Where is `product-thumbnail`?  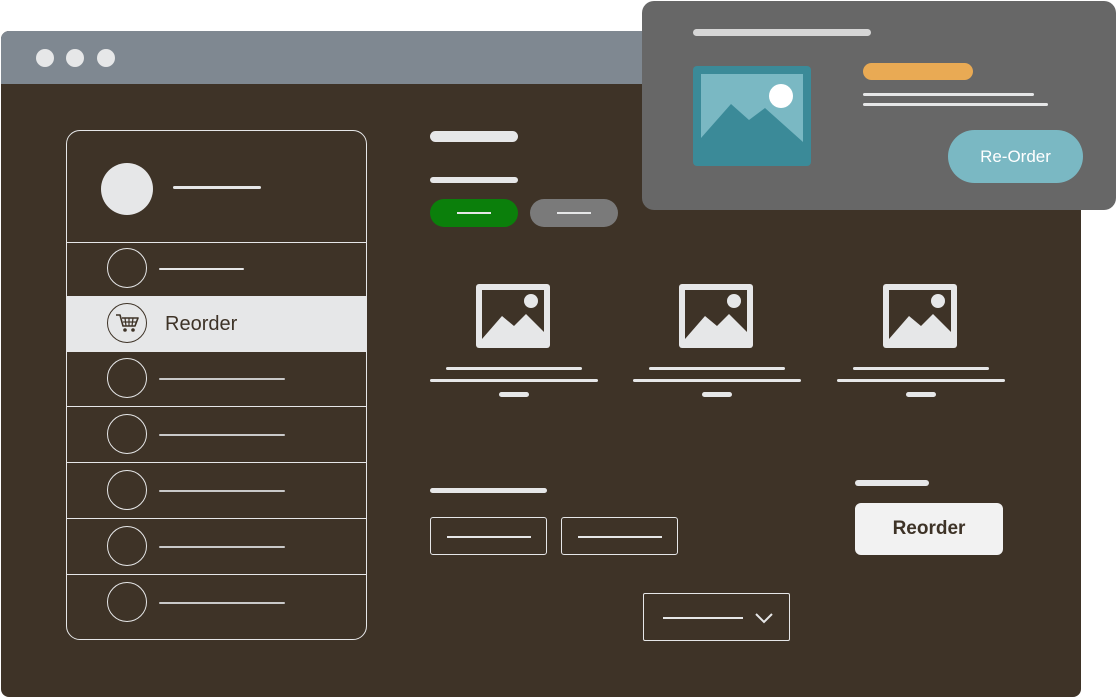
product-thumbnail is located at coordinates (752, 116).